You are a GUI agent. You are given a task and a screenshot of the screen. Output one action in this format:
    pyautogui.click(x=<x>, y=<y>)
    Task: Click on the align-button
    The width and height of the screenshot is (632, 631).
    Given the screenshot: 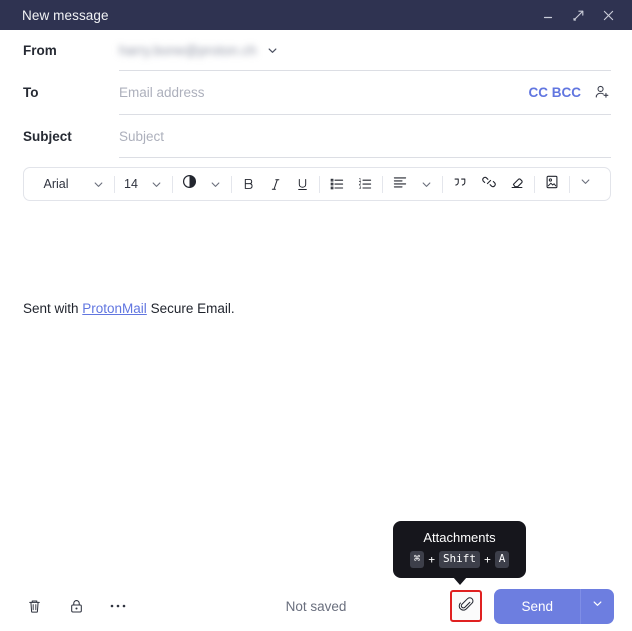 What is the action you would take?
    pyautogui.click(x=400, y=184)
    